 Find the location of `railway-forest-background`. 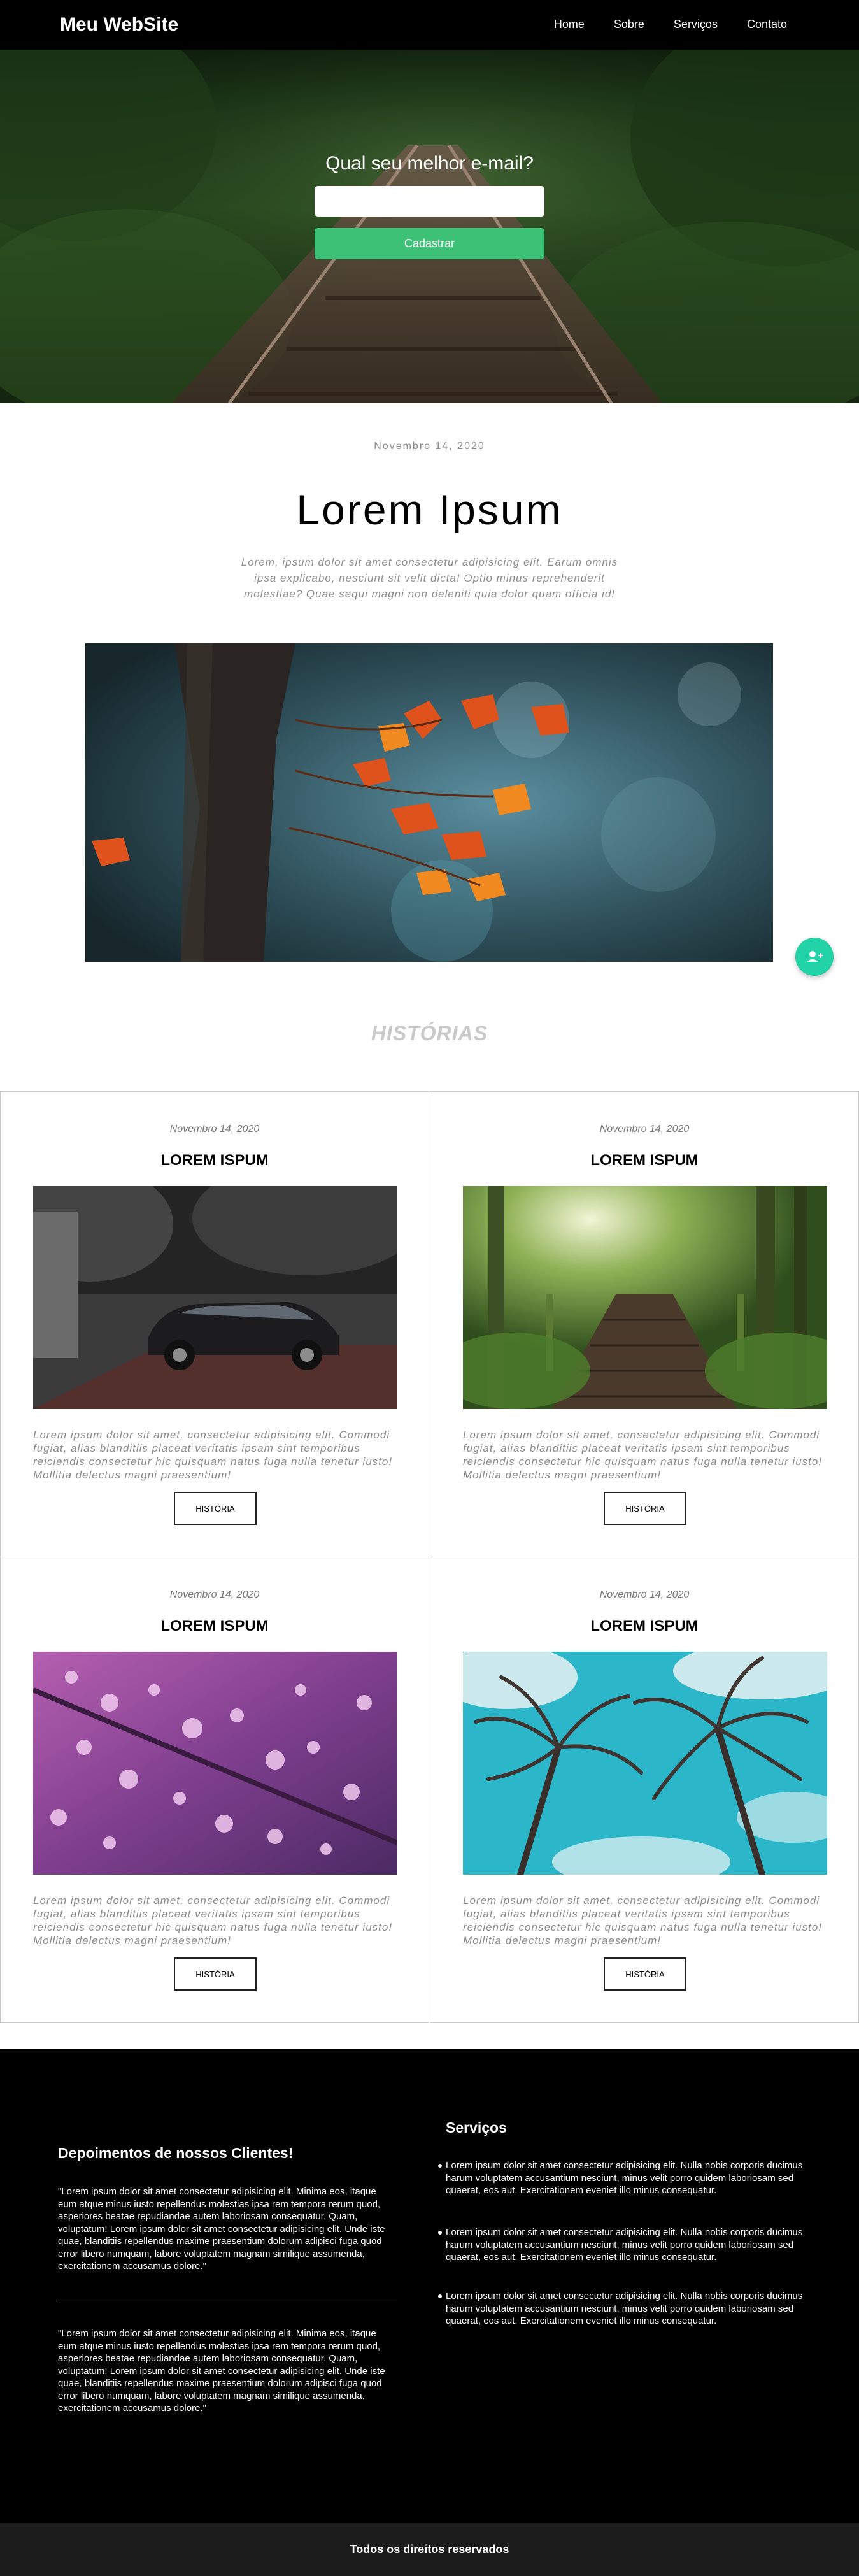

railway-forest-background is located at coordinates (429, 226).